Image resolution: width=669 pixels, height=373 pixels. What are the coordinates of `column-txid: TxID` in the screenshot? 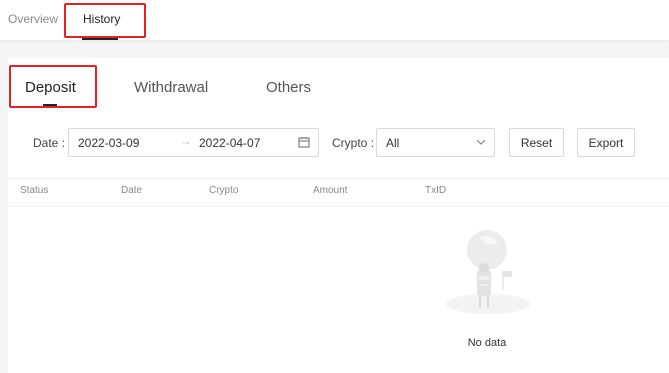 It's located at (436, 190).